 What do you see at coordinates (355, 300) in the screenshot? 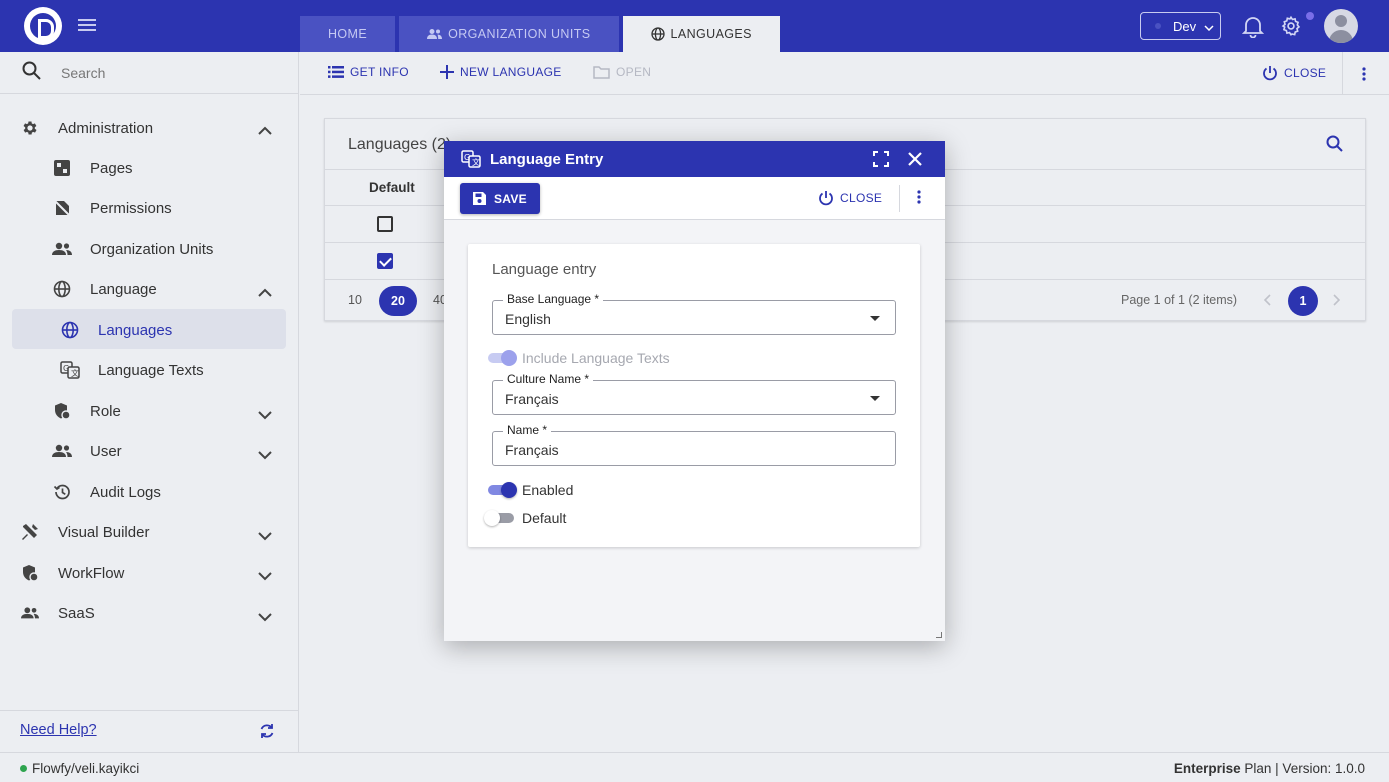
I see `page-size-option: 10` at bounding box center [355, 300].